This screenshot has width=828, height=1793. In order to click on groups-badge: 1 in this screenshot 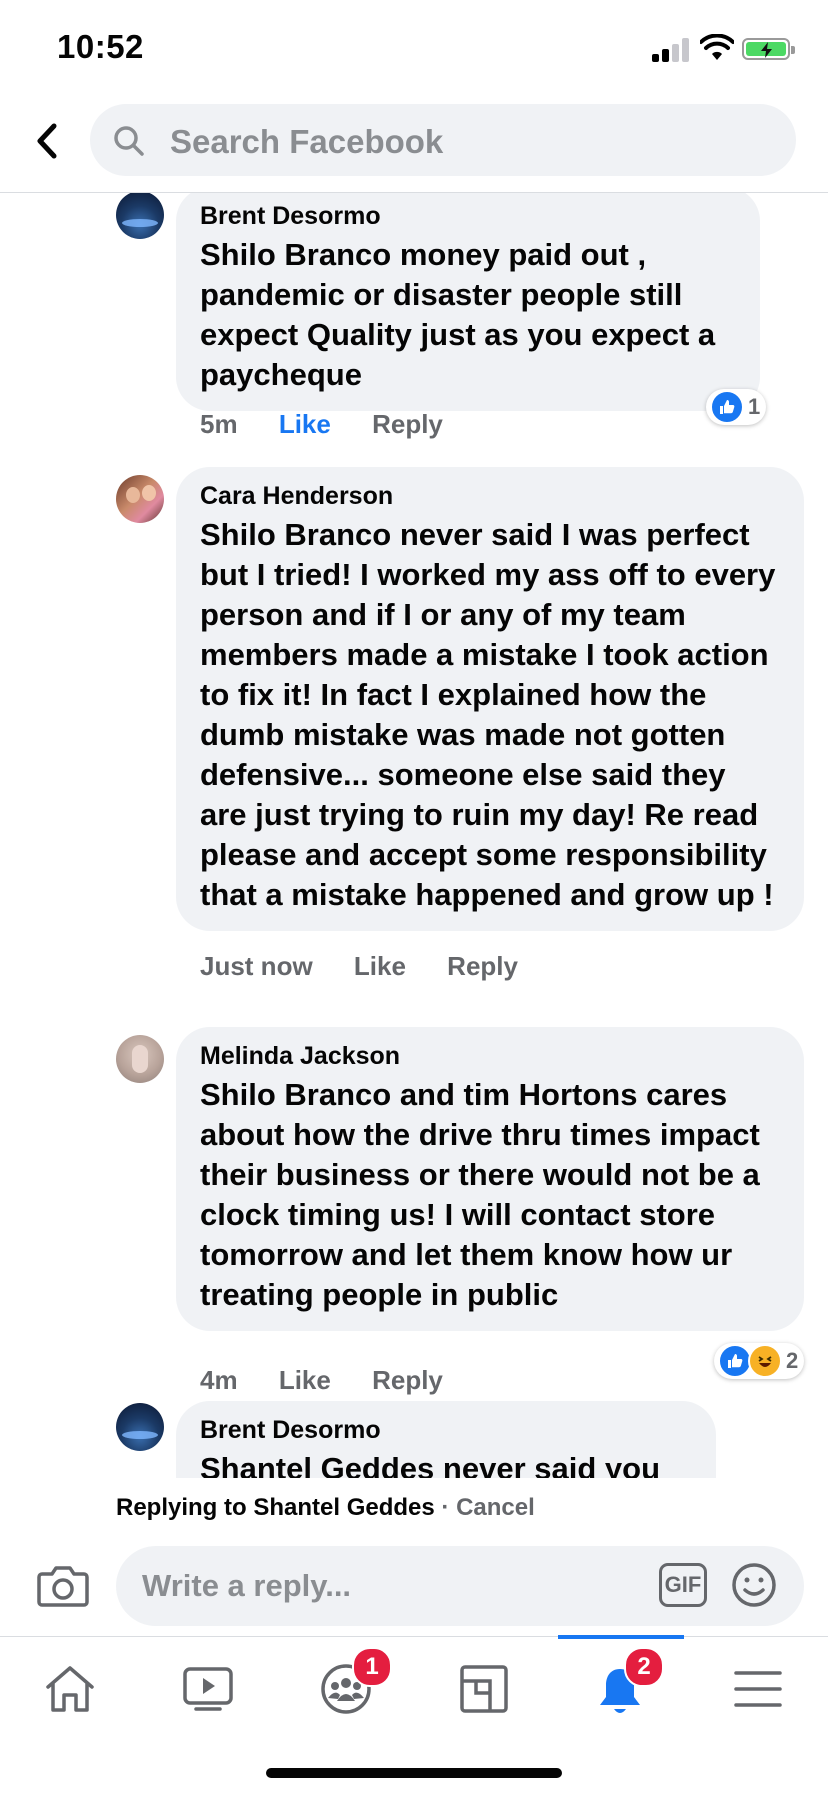, I will do `click(372, 1667)`.